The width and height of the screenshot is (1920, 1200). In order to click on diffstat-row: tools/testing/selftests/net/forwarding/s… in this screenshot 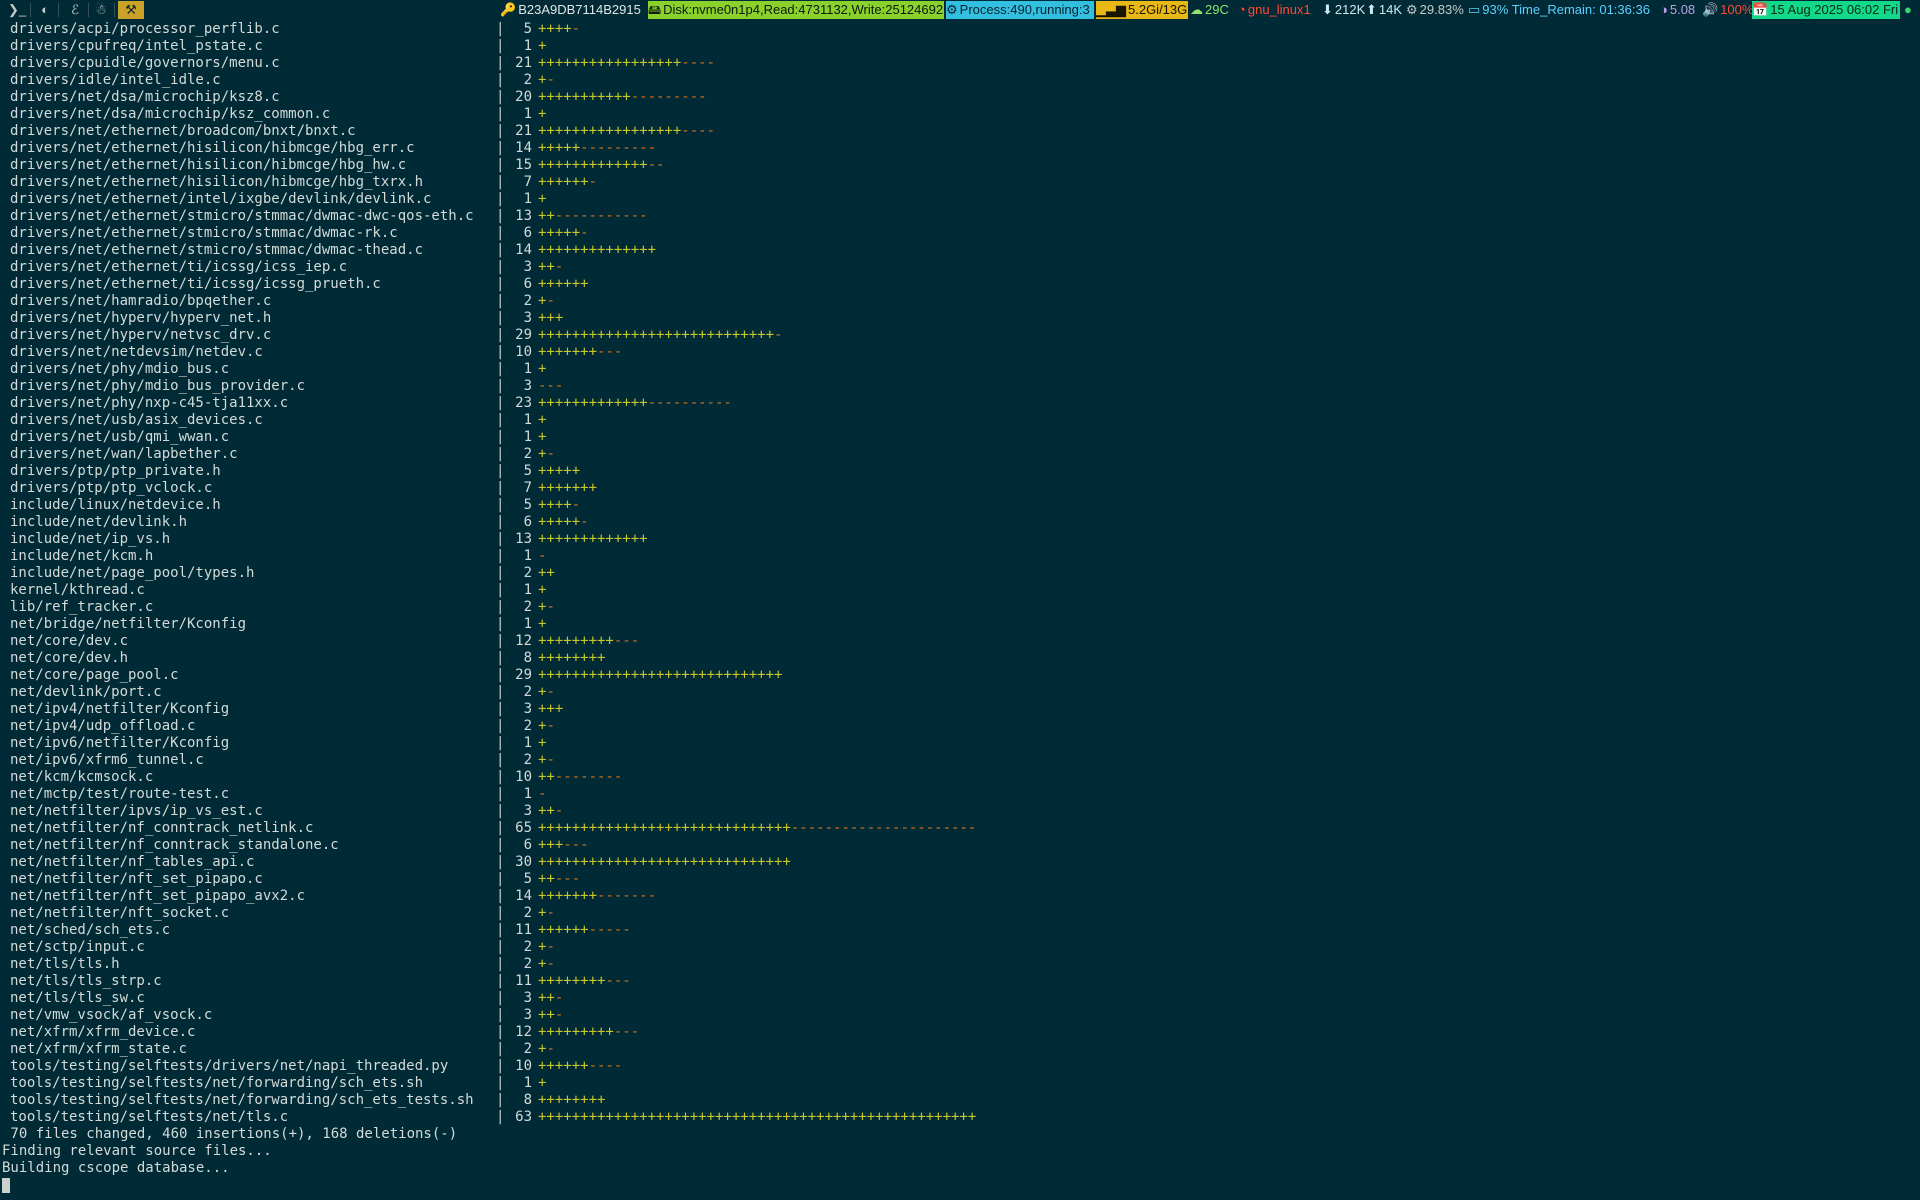, I will do `click(960, 1083)`.